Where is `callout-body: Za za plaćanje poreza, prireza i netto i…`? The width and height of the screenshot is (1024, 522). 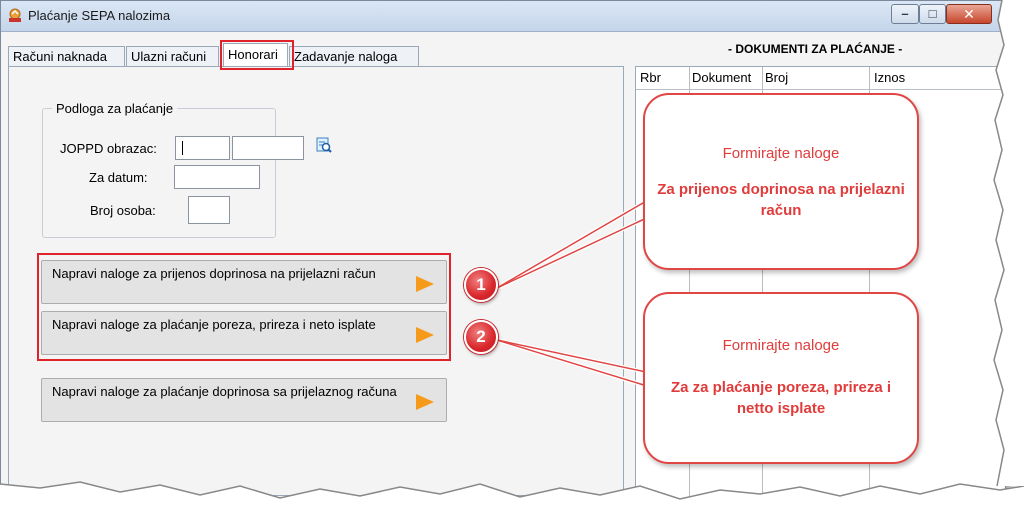 callout-body: Za za plaćanje poreza, prireza i netto i… is located at coordinates (781, 398).